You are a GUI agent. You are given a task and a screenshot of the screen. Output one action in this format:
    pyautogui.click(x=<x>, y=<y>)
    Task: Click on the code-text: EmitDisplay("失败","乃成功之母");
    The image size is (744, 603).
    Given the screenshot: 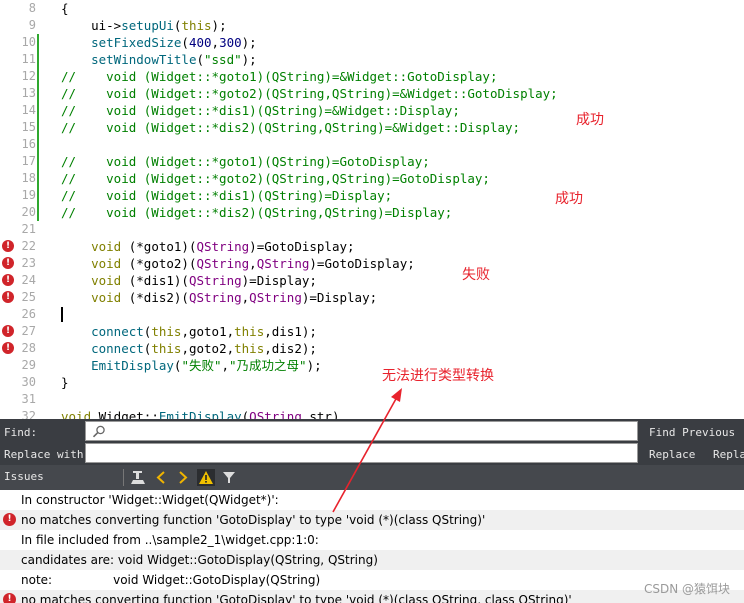 What is the action you would take?
    pyautogui.click(x=206, y=365)
    